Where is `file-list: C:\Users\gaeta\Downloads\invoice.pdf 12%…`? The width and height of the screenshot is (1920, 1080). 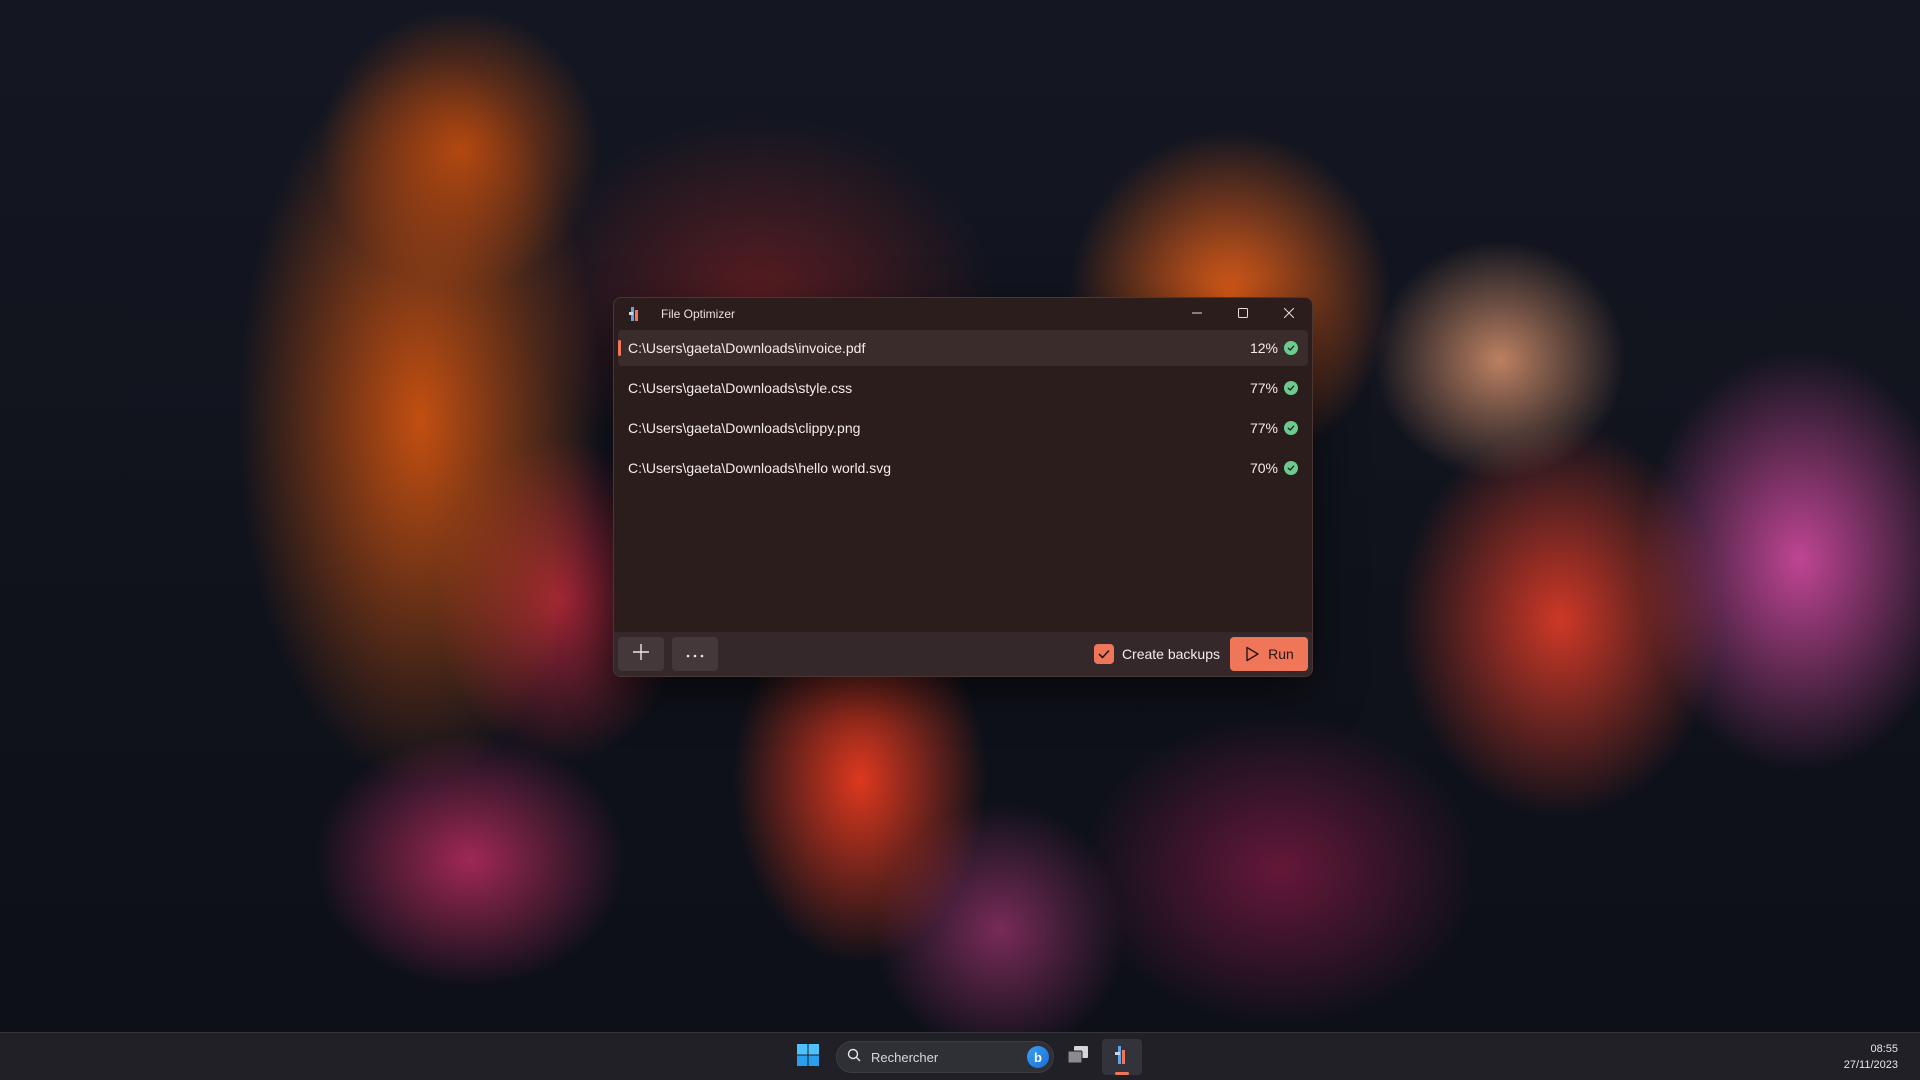
file-list: C:\Users\gaeta\Downloads\invoice.pdf 12%… is located at coordinates (963, 410).